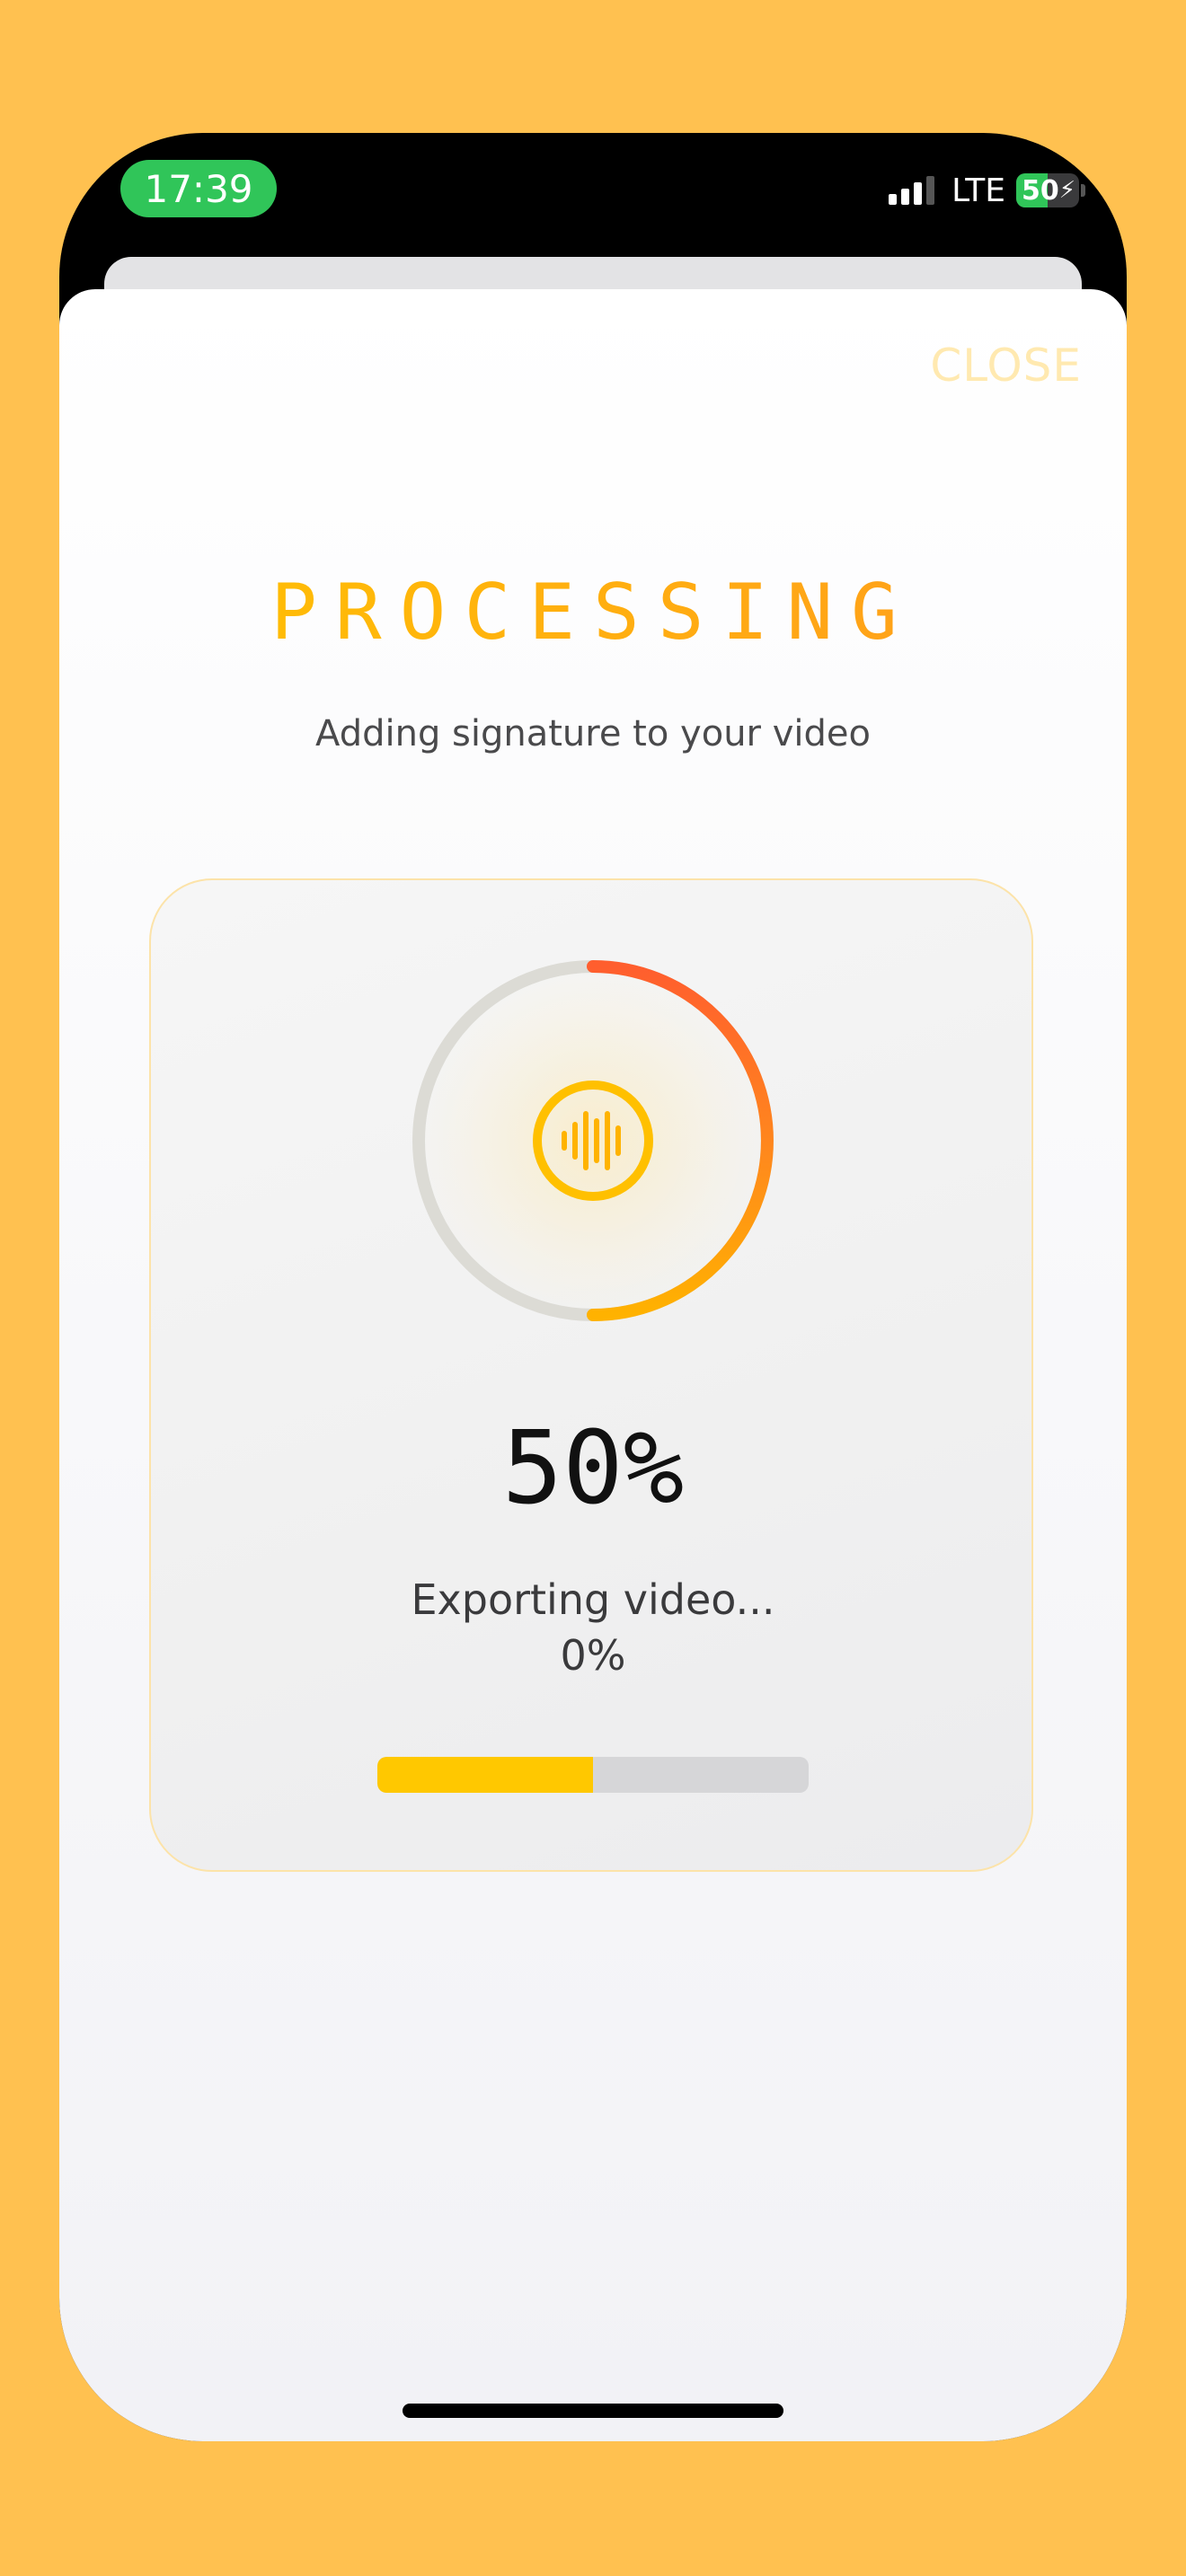  Describe the element at coordinates (1067, 190) in the screenshot. I see `bolt-icon: ⚡` at that location.